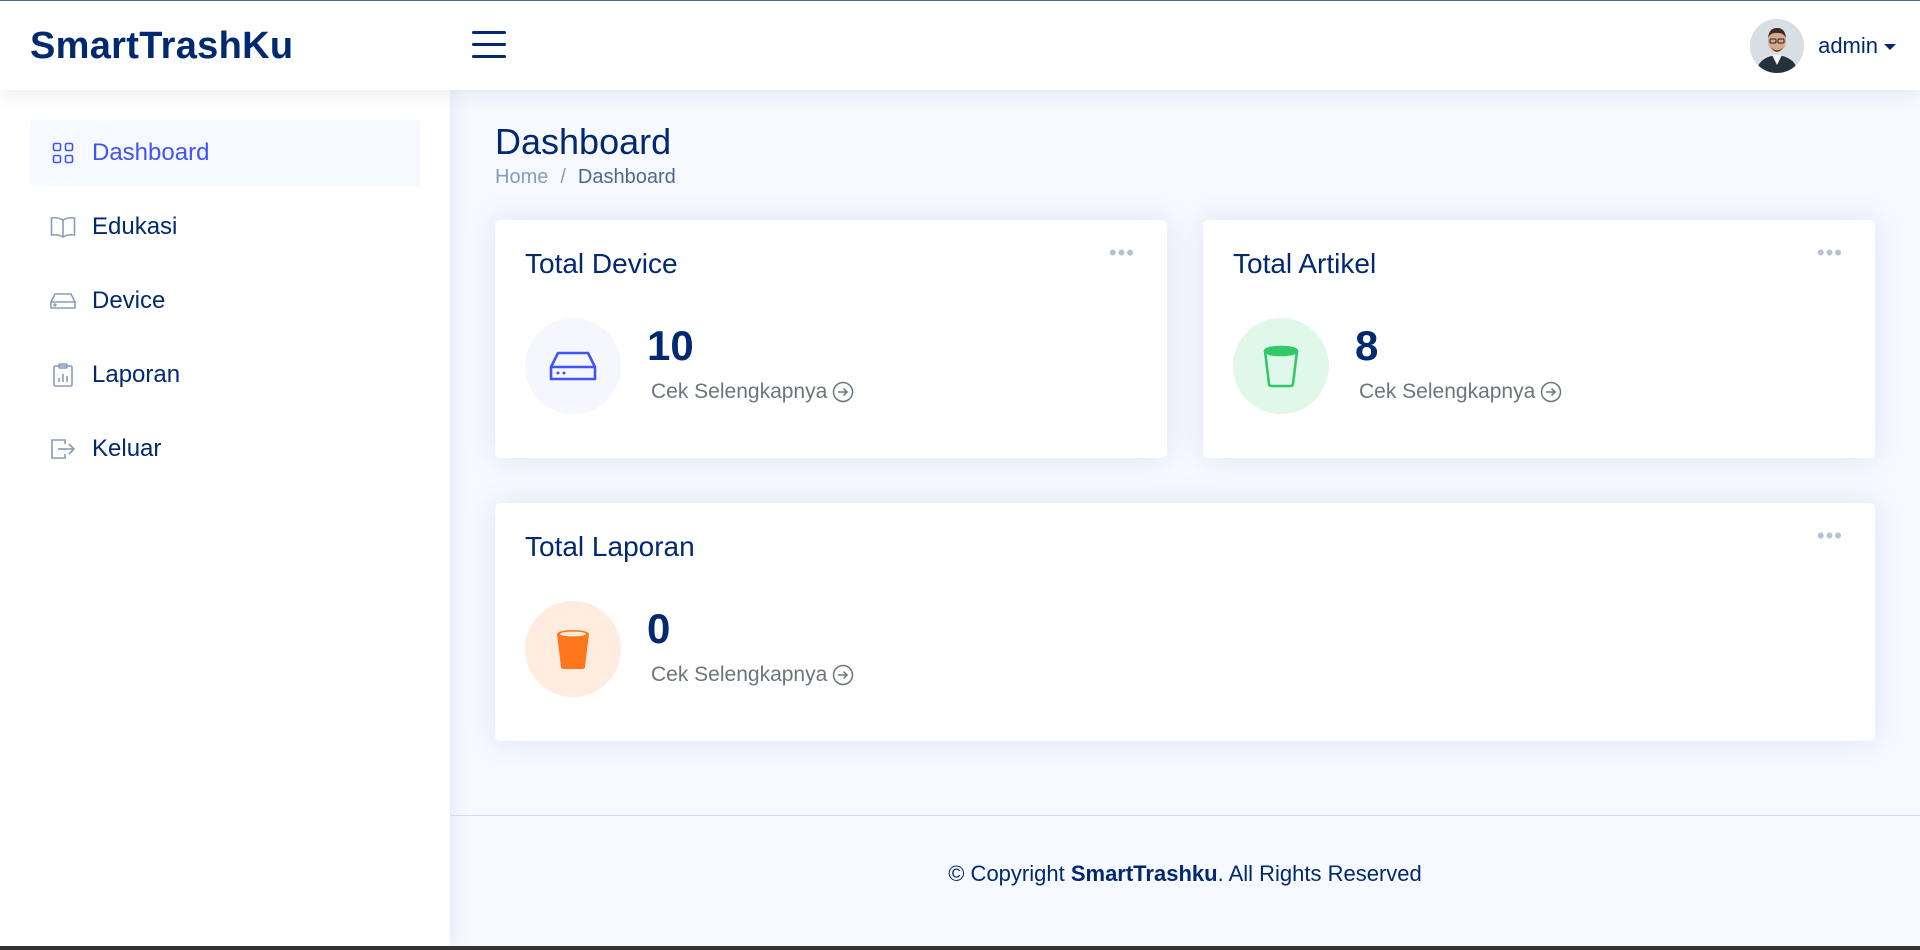 The image size is (1920, 950). I want to click on app-logo: SmartTrashKu, so click(161, 46).